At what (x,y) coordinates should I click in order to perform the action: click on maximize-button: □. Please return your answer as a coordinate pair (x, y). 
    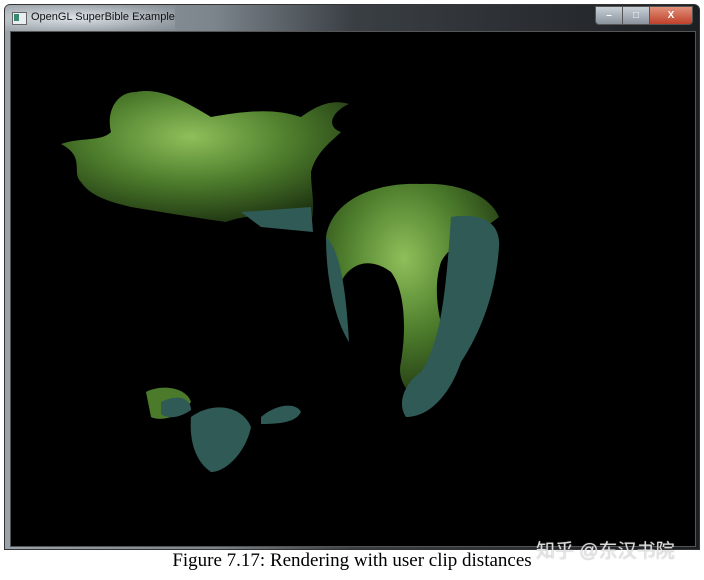
    Looking at the image, I should click on (636, 15).